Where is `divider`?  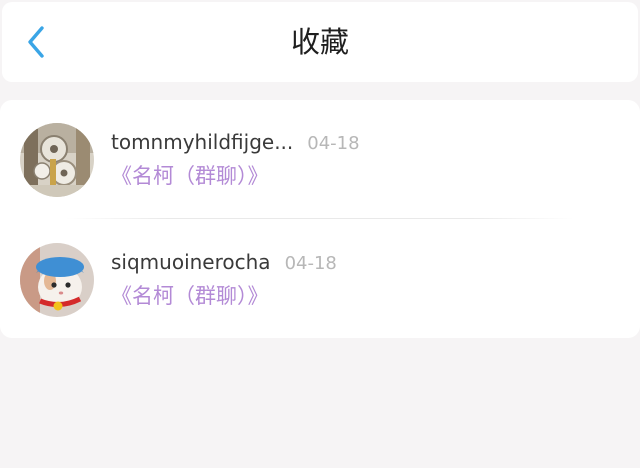 divider is located at coordinates (320, 218).